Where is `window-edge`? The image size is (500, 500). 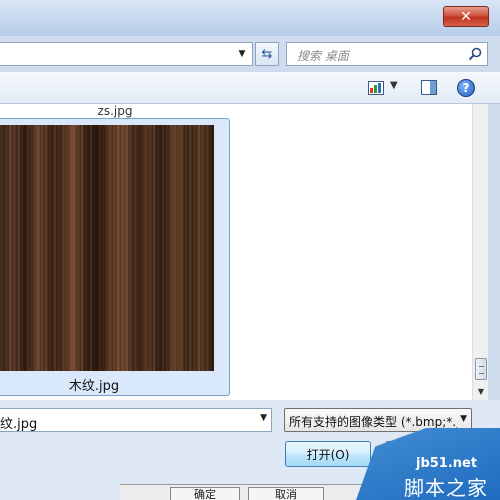 window-edge is located at coordinates (494, 252).